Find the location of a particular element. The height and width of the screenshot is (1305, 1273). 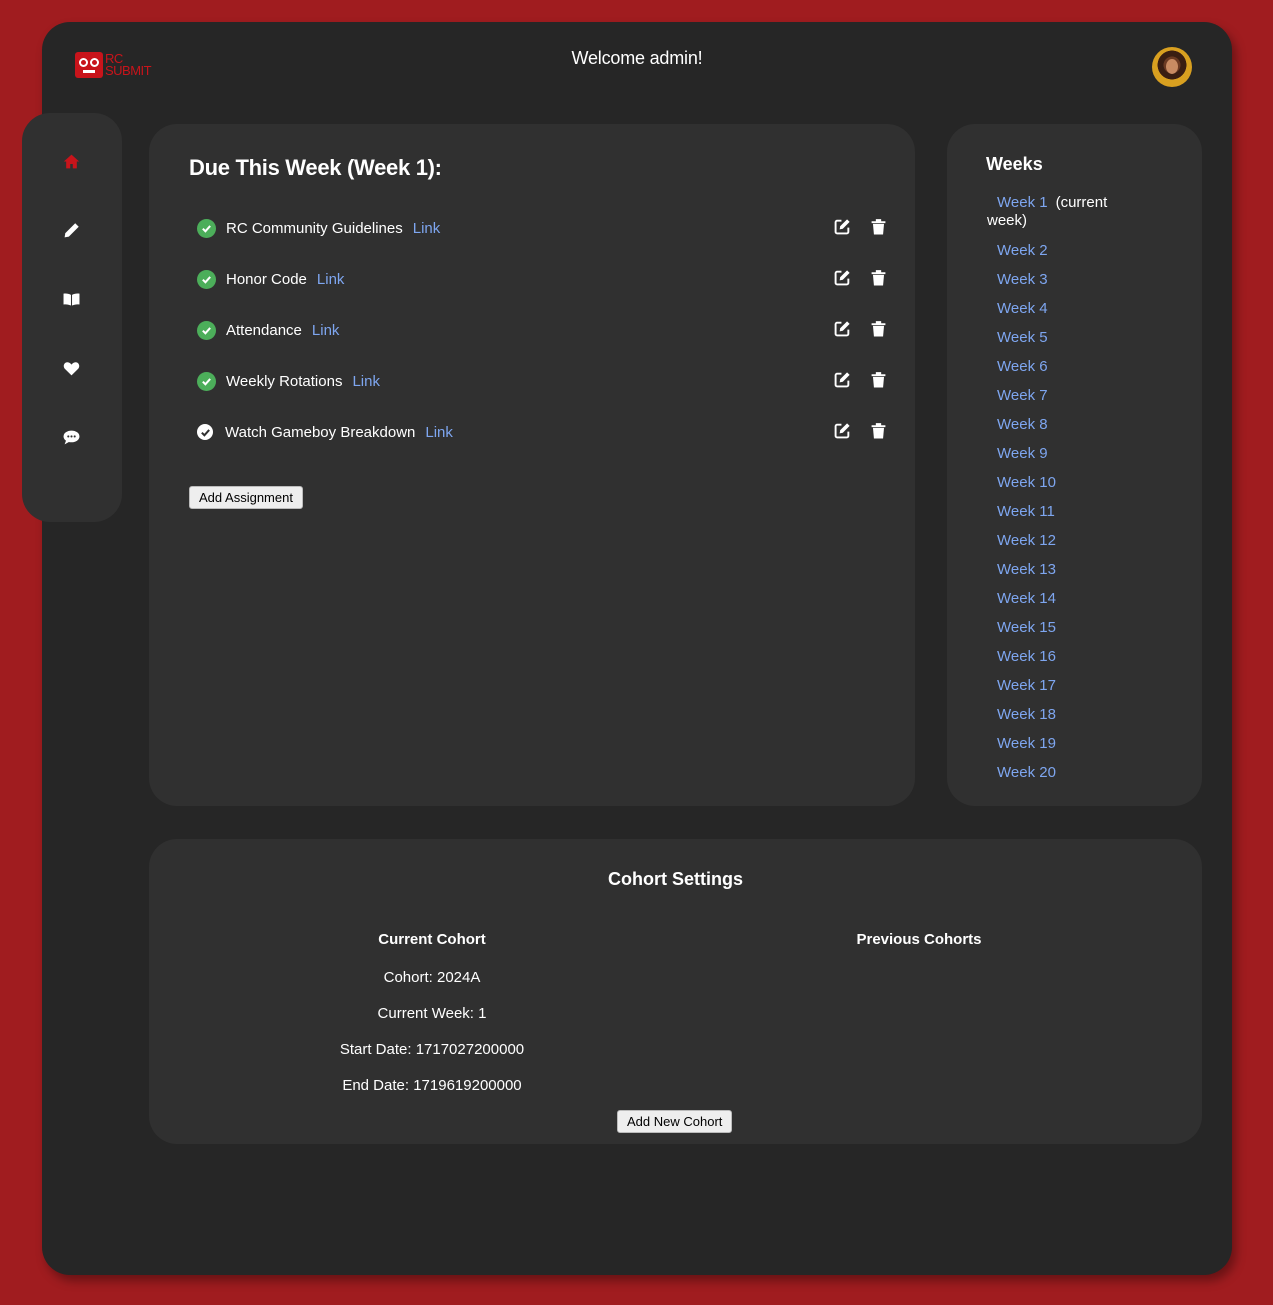

due-title: Due This Week (Week 1): is located at coordinates (315, 167).